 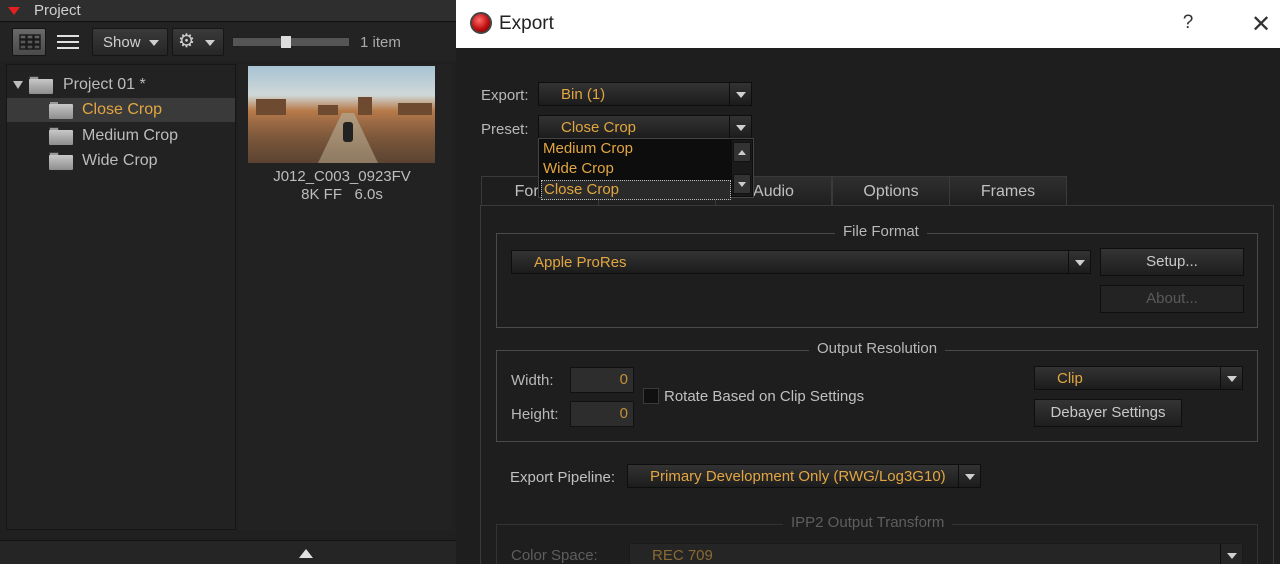 I want to click on rotate-checkbox, so click(x=651, y=396).